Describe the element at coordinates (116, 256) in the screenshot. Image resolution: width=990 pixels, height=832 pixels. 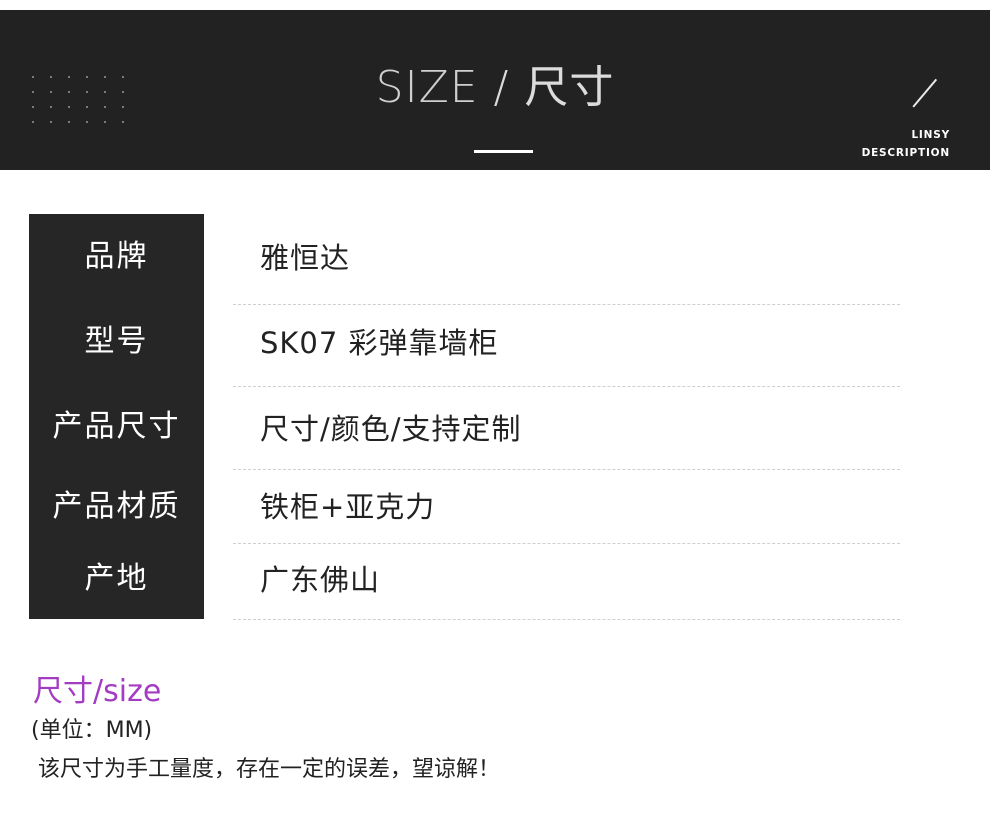
I see `spec-label-brand: 品牌` at that location.